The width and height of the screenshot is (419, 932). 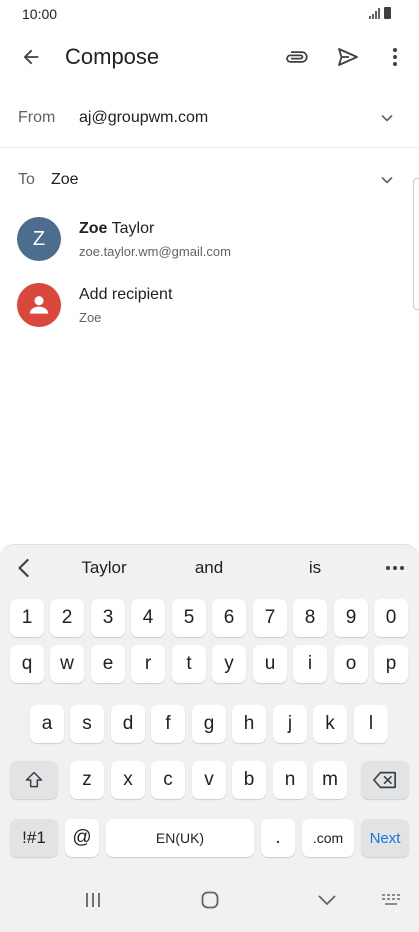 I want to click on period-key: ., so click(x=278, y=838).